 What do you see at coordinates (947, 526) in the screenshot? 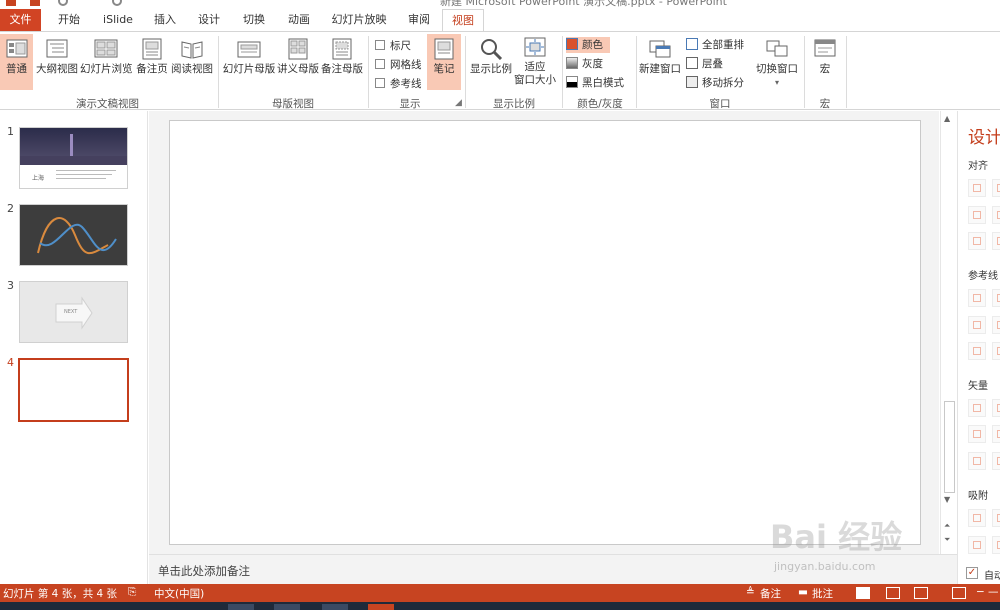
I see `previous-slide-icon: ⏶` at bounding box center [947, 526].